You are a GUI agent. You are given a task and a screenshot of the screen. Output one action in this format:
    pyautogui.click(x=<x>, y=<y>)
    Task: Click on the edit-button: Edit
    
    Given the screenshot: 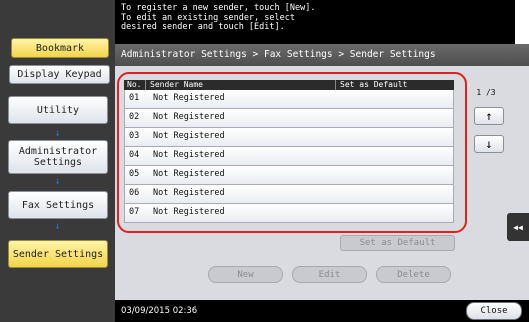 What is the action you would take?
    pyautogui.click(x=329, y=274)
    